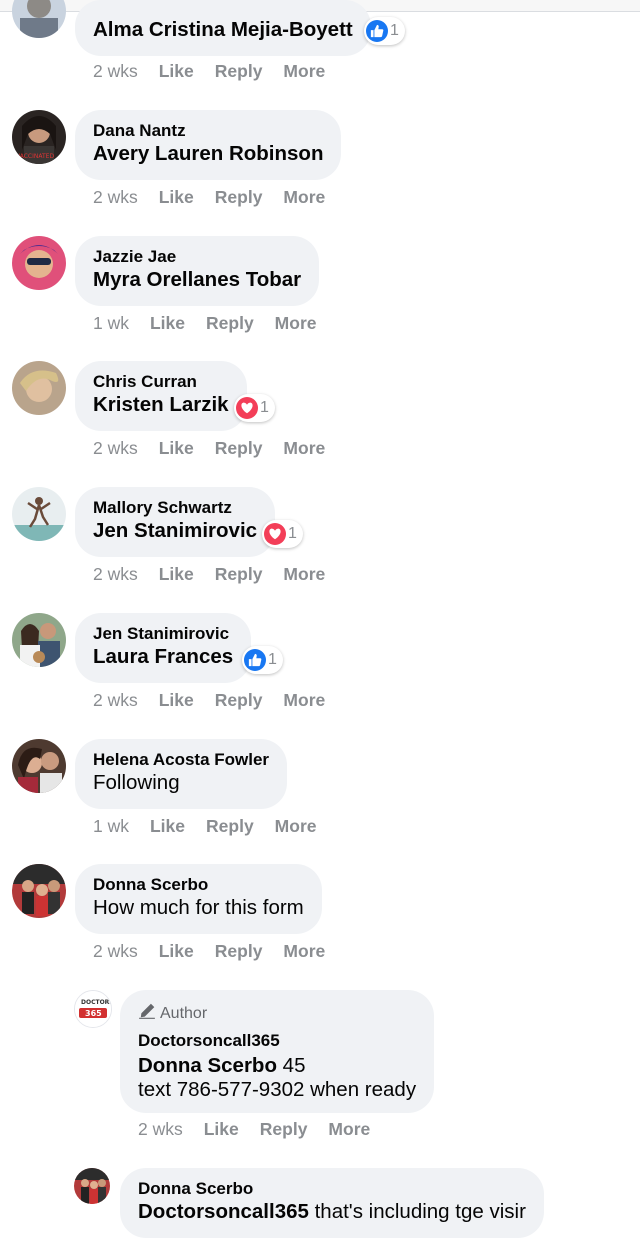  I want to click on comment-bubble: Jazzie Jae Myra Orellanes Tobar, so click(197, 271).